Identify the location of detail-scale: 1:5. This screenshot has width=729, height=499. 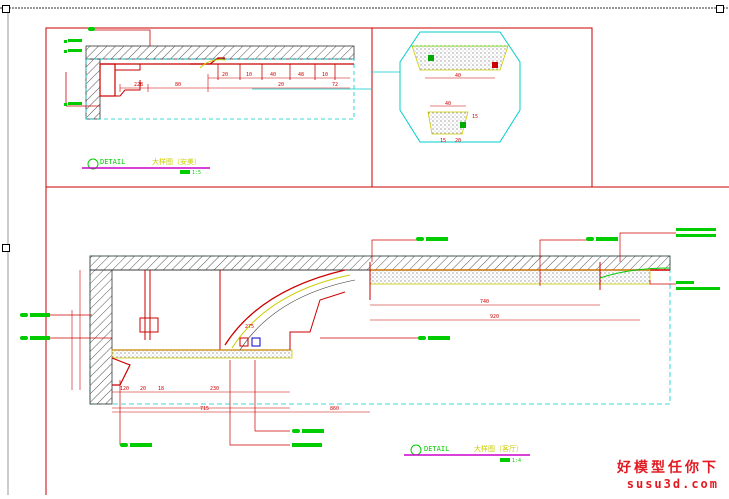
(196, 173).